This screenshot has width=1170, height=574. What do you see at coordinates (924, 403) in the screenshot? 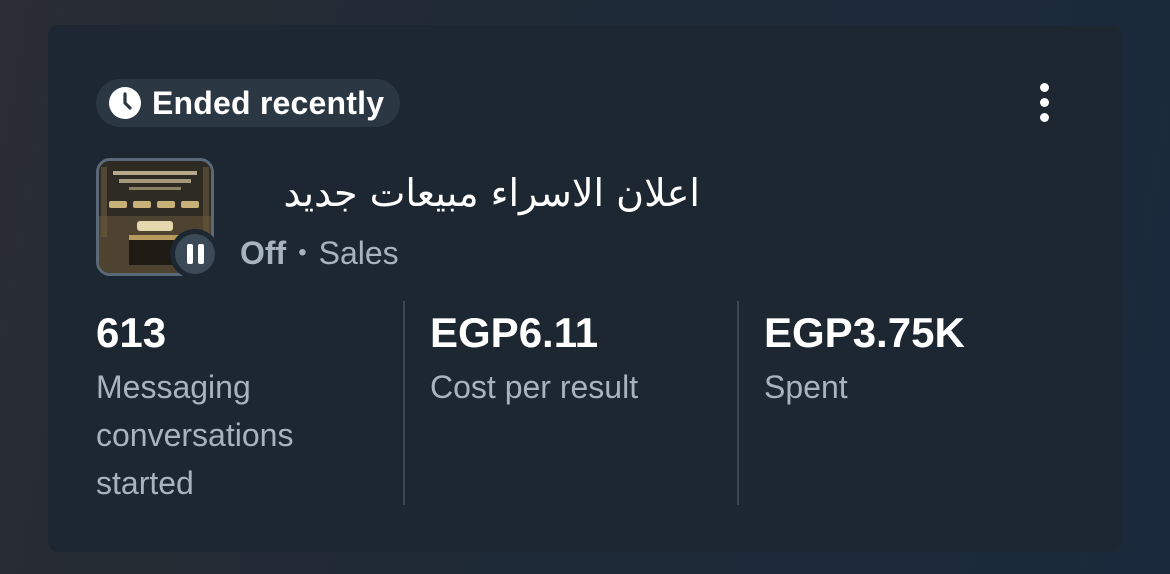
I see `metric-spent: EGP3.75K Spent` at bounding box center [924, 403].